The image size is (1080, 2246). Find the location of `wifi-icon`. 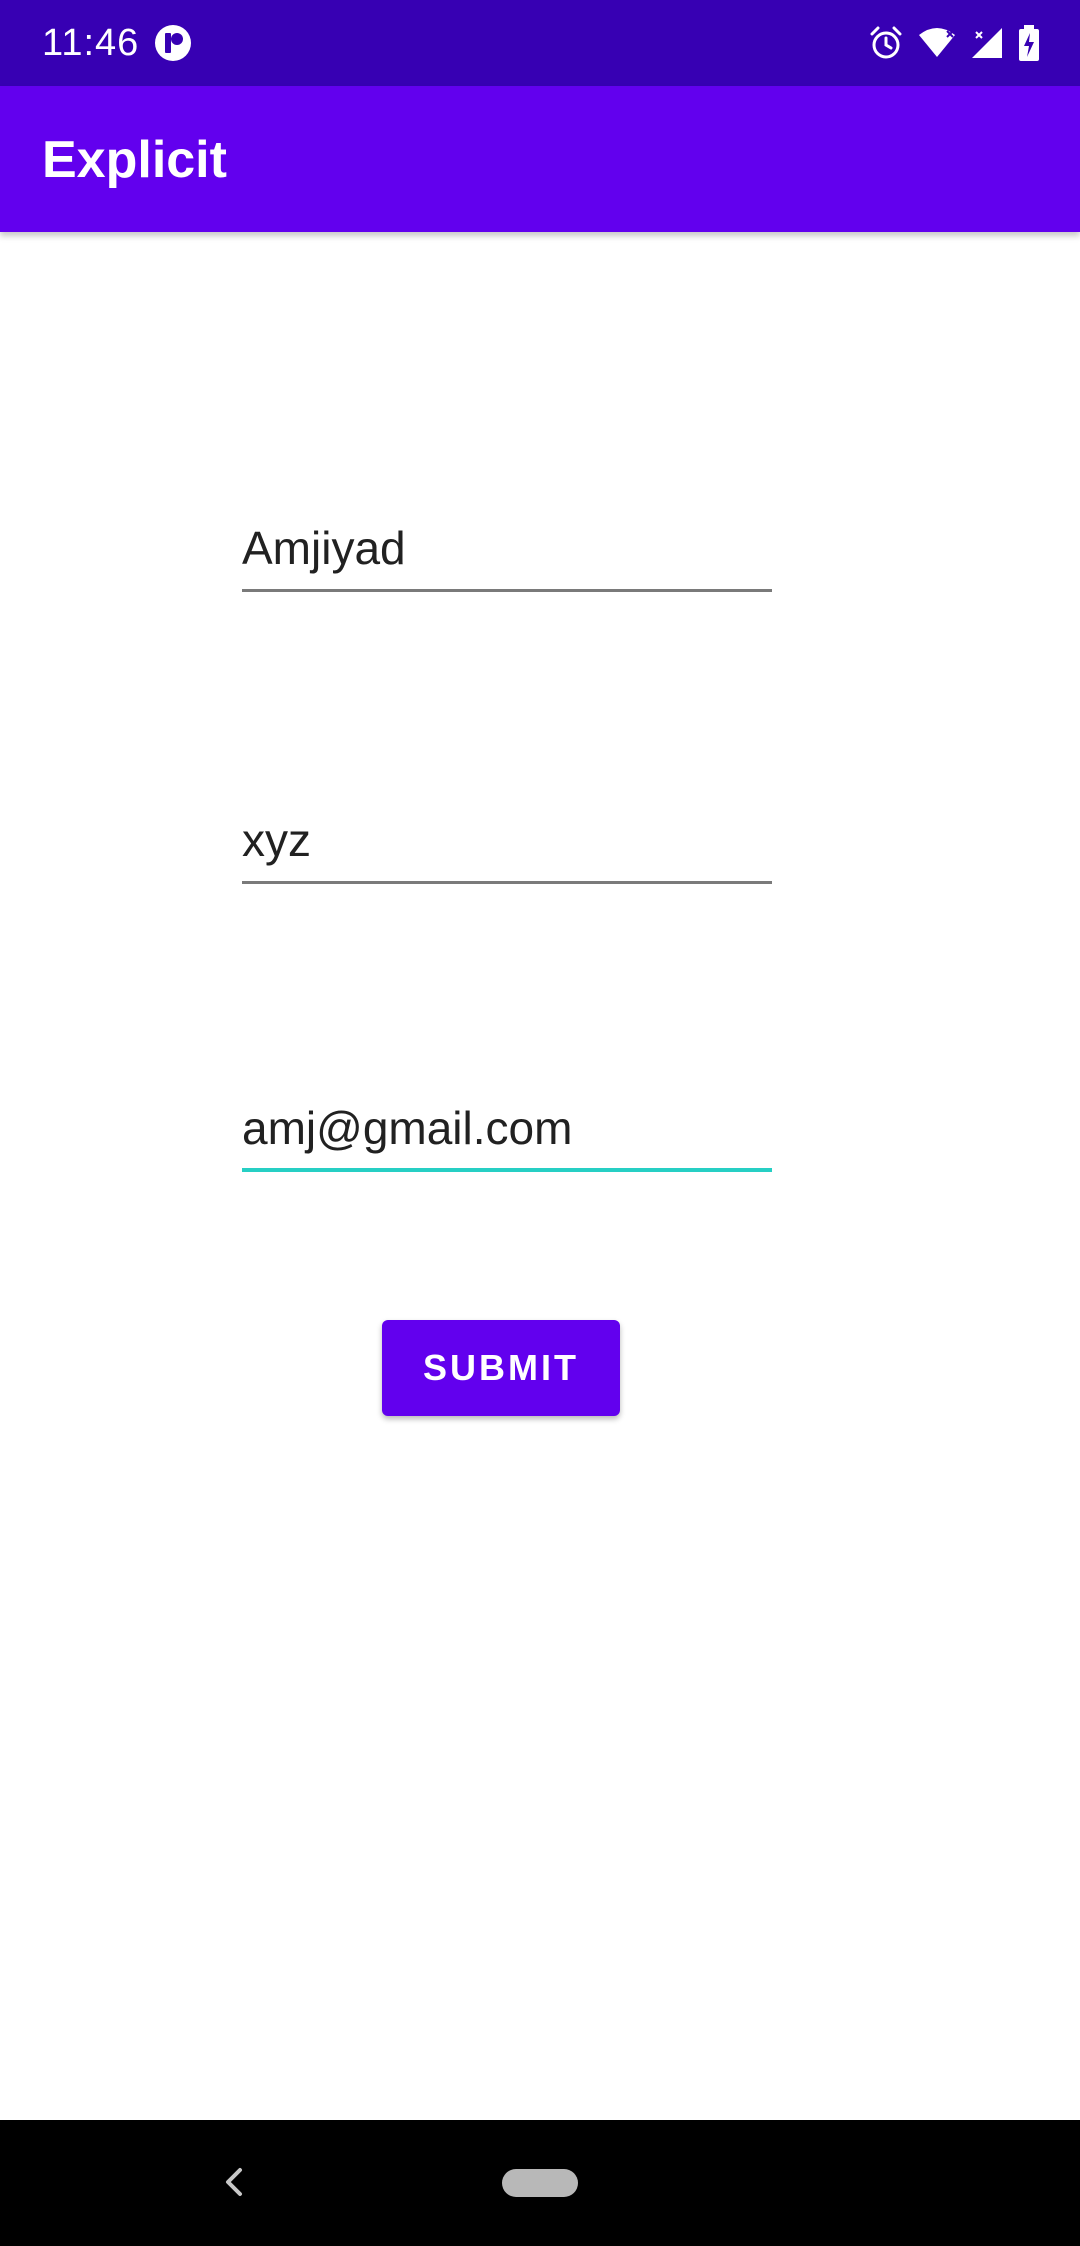

wifi-icon is located at coordinates (937, 43).